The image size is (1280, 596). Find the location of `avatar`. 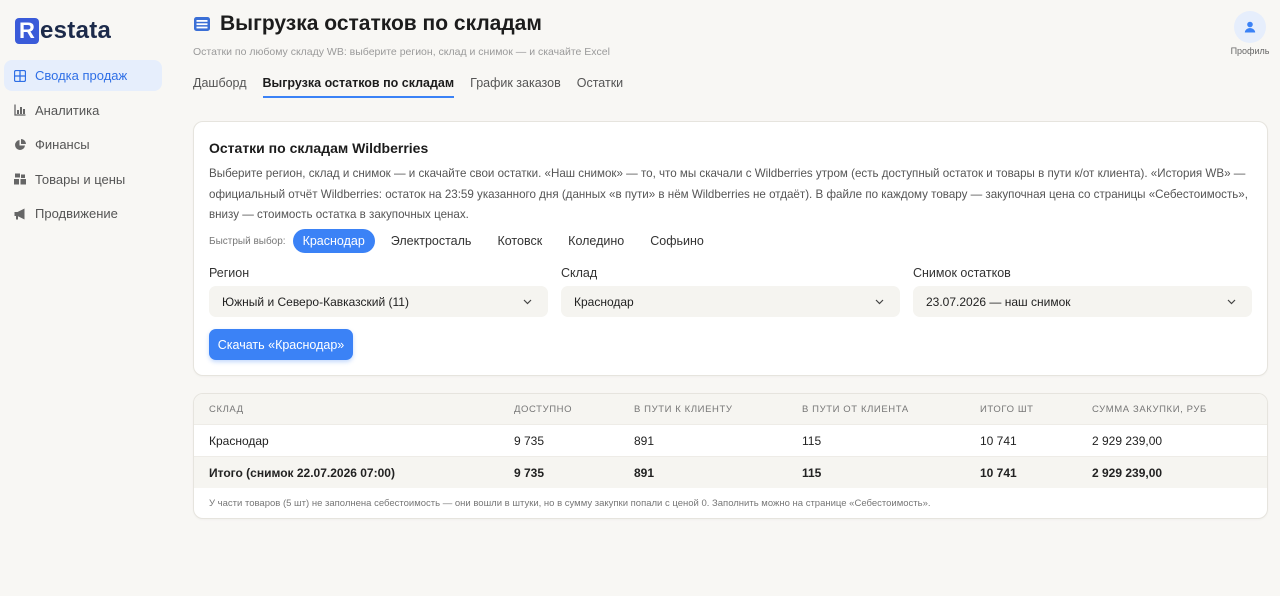

avatar is located at coordinates (1250, 27).